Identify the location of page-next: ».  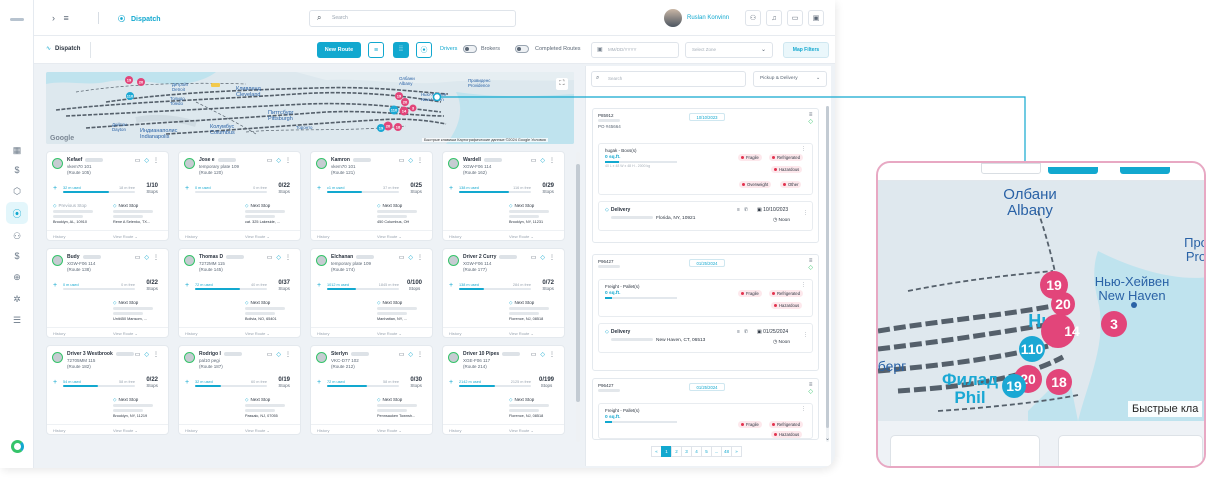
(737, 451).